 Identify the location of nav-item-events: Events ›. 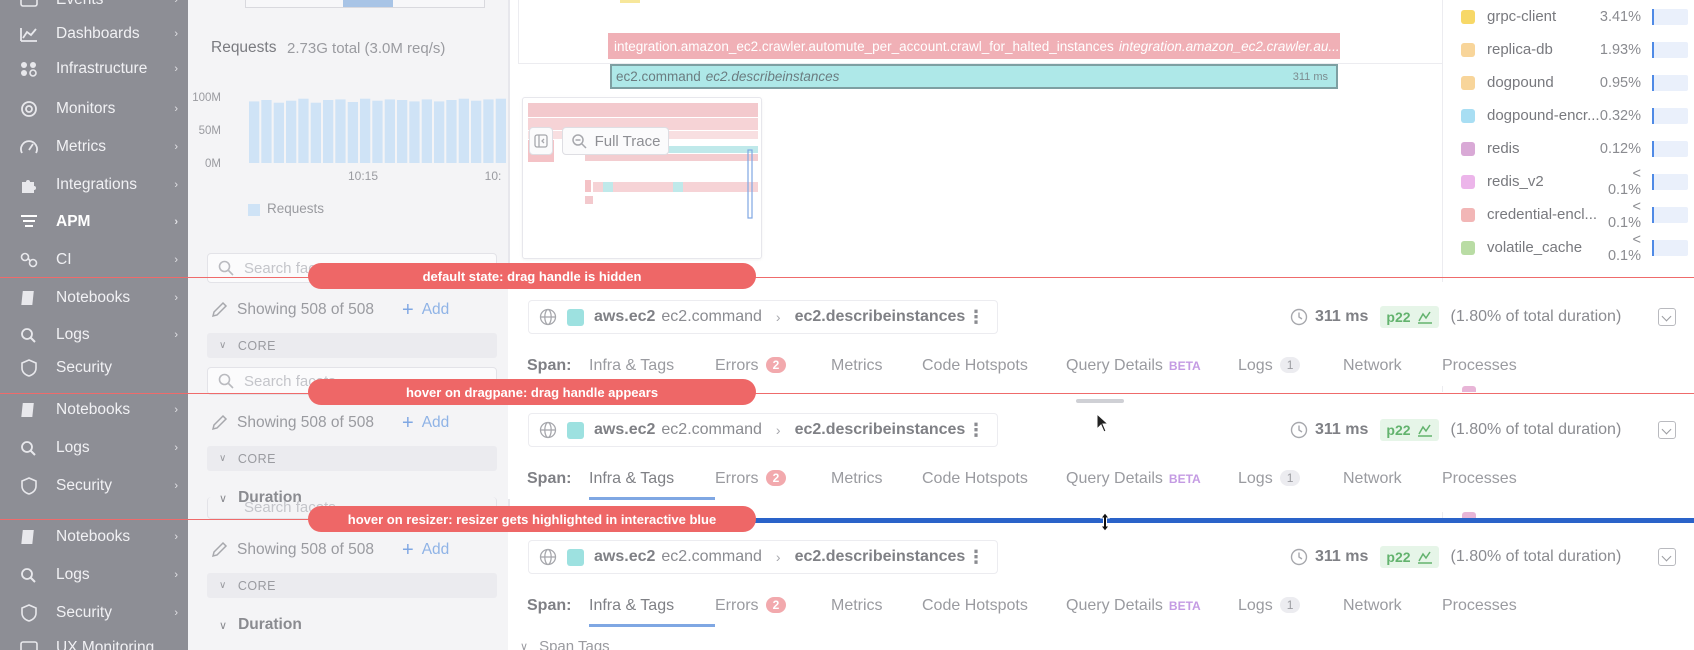
(94, 8).